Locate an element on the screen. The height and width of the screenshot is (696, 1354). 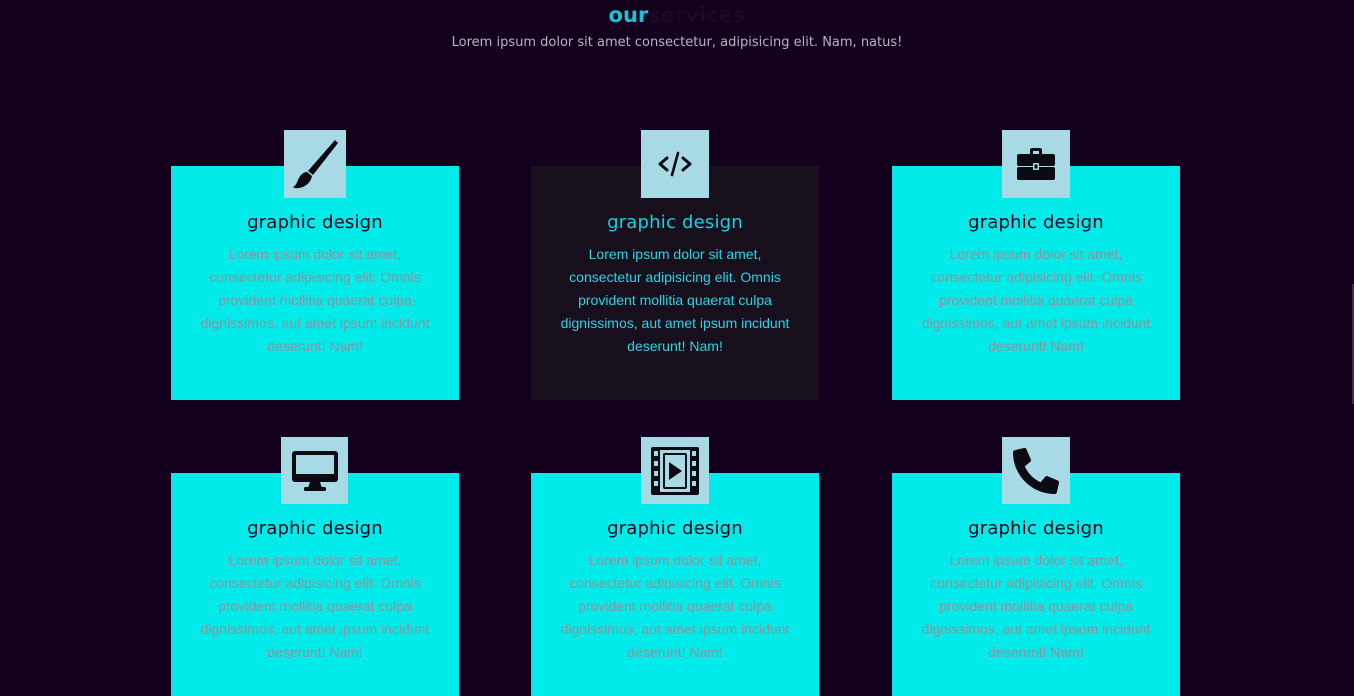
film-icon is located at coordinates (675, 470).